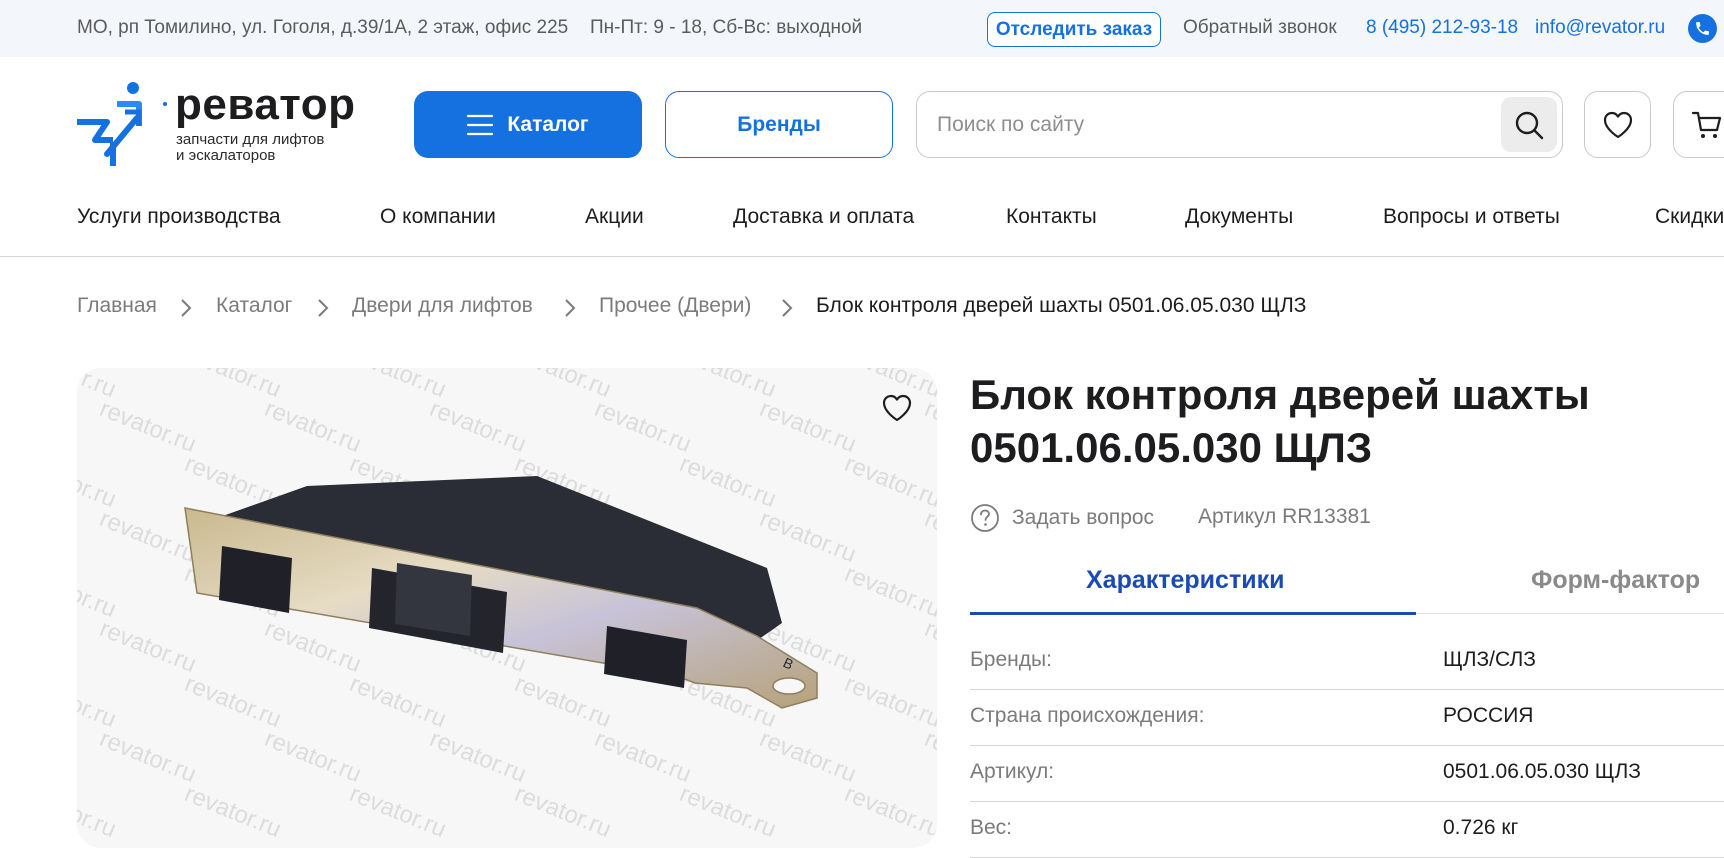 The width and height of the screenshot is (1724, 858). What do you see at coordinates (1051, 217) in the screenshot?
I see `nav-item-contacts: Контакты` at bounding box center [1051, 217].